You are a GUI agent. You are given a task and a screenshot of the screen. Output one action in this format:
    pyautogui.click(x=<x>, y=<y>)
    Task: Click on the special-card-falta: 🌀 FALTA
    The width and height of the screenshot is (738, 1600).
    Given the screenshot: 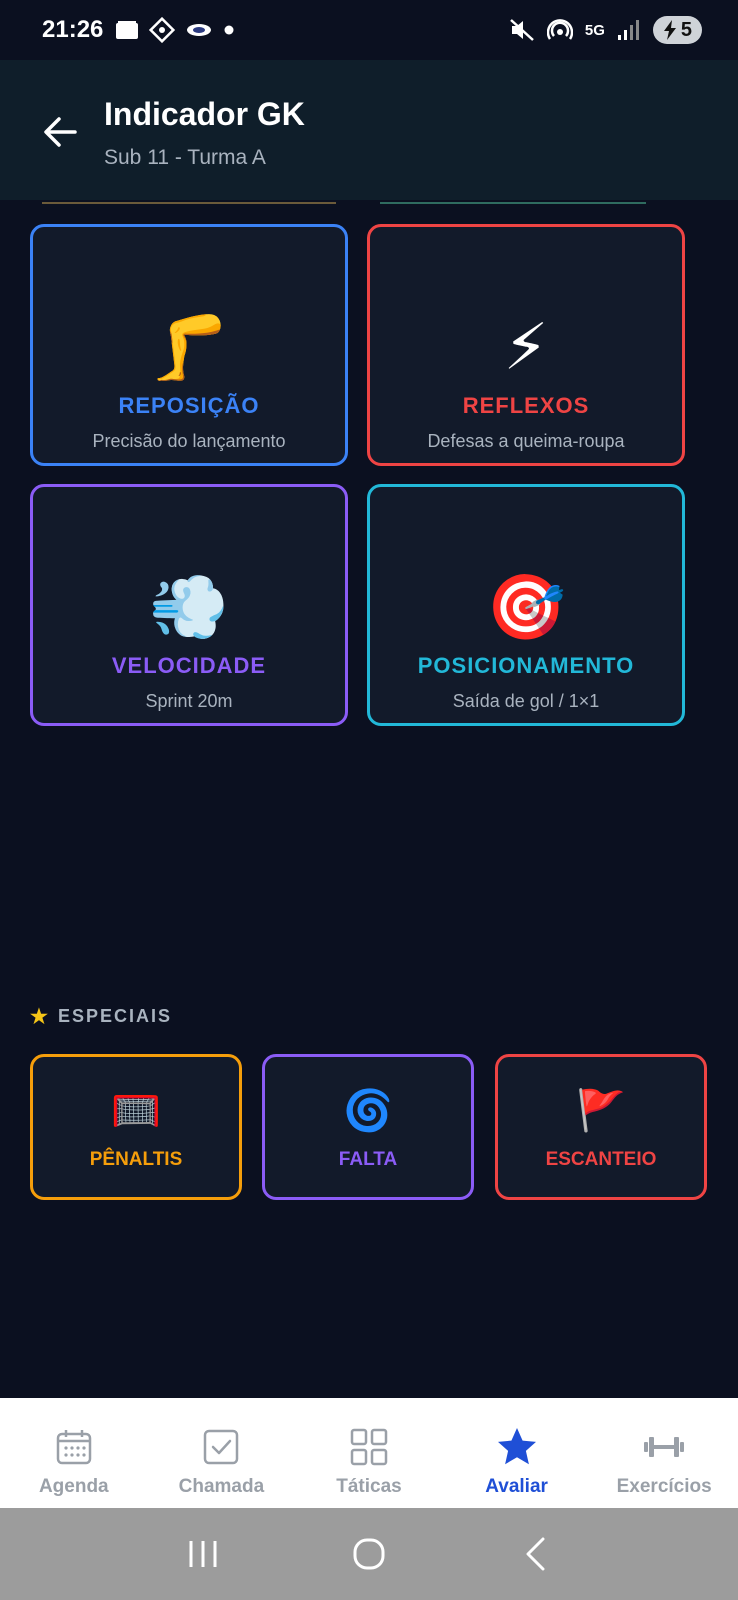 What is the action you would take?
    pyautogui.click(x=368, y=1127)
    